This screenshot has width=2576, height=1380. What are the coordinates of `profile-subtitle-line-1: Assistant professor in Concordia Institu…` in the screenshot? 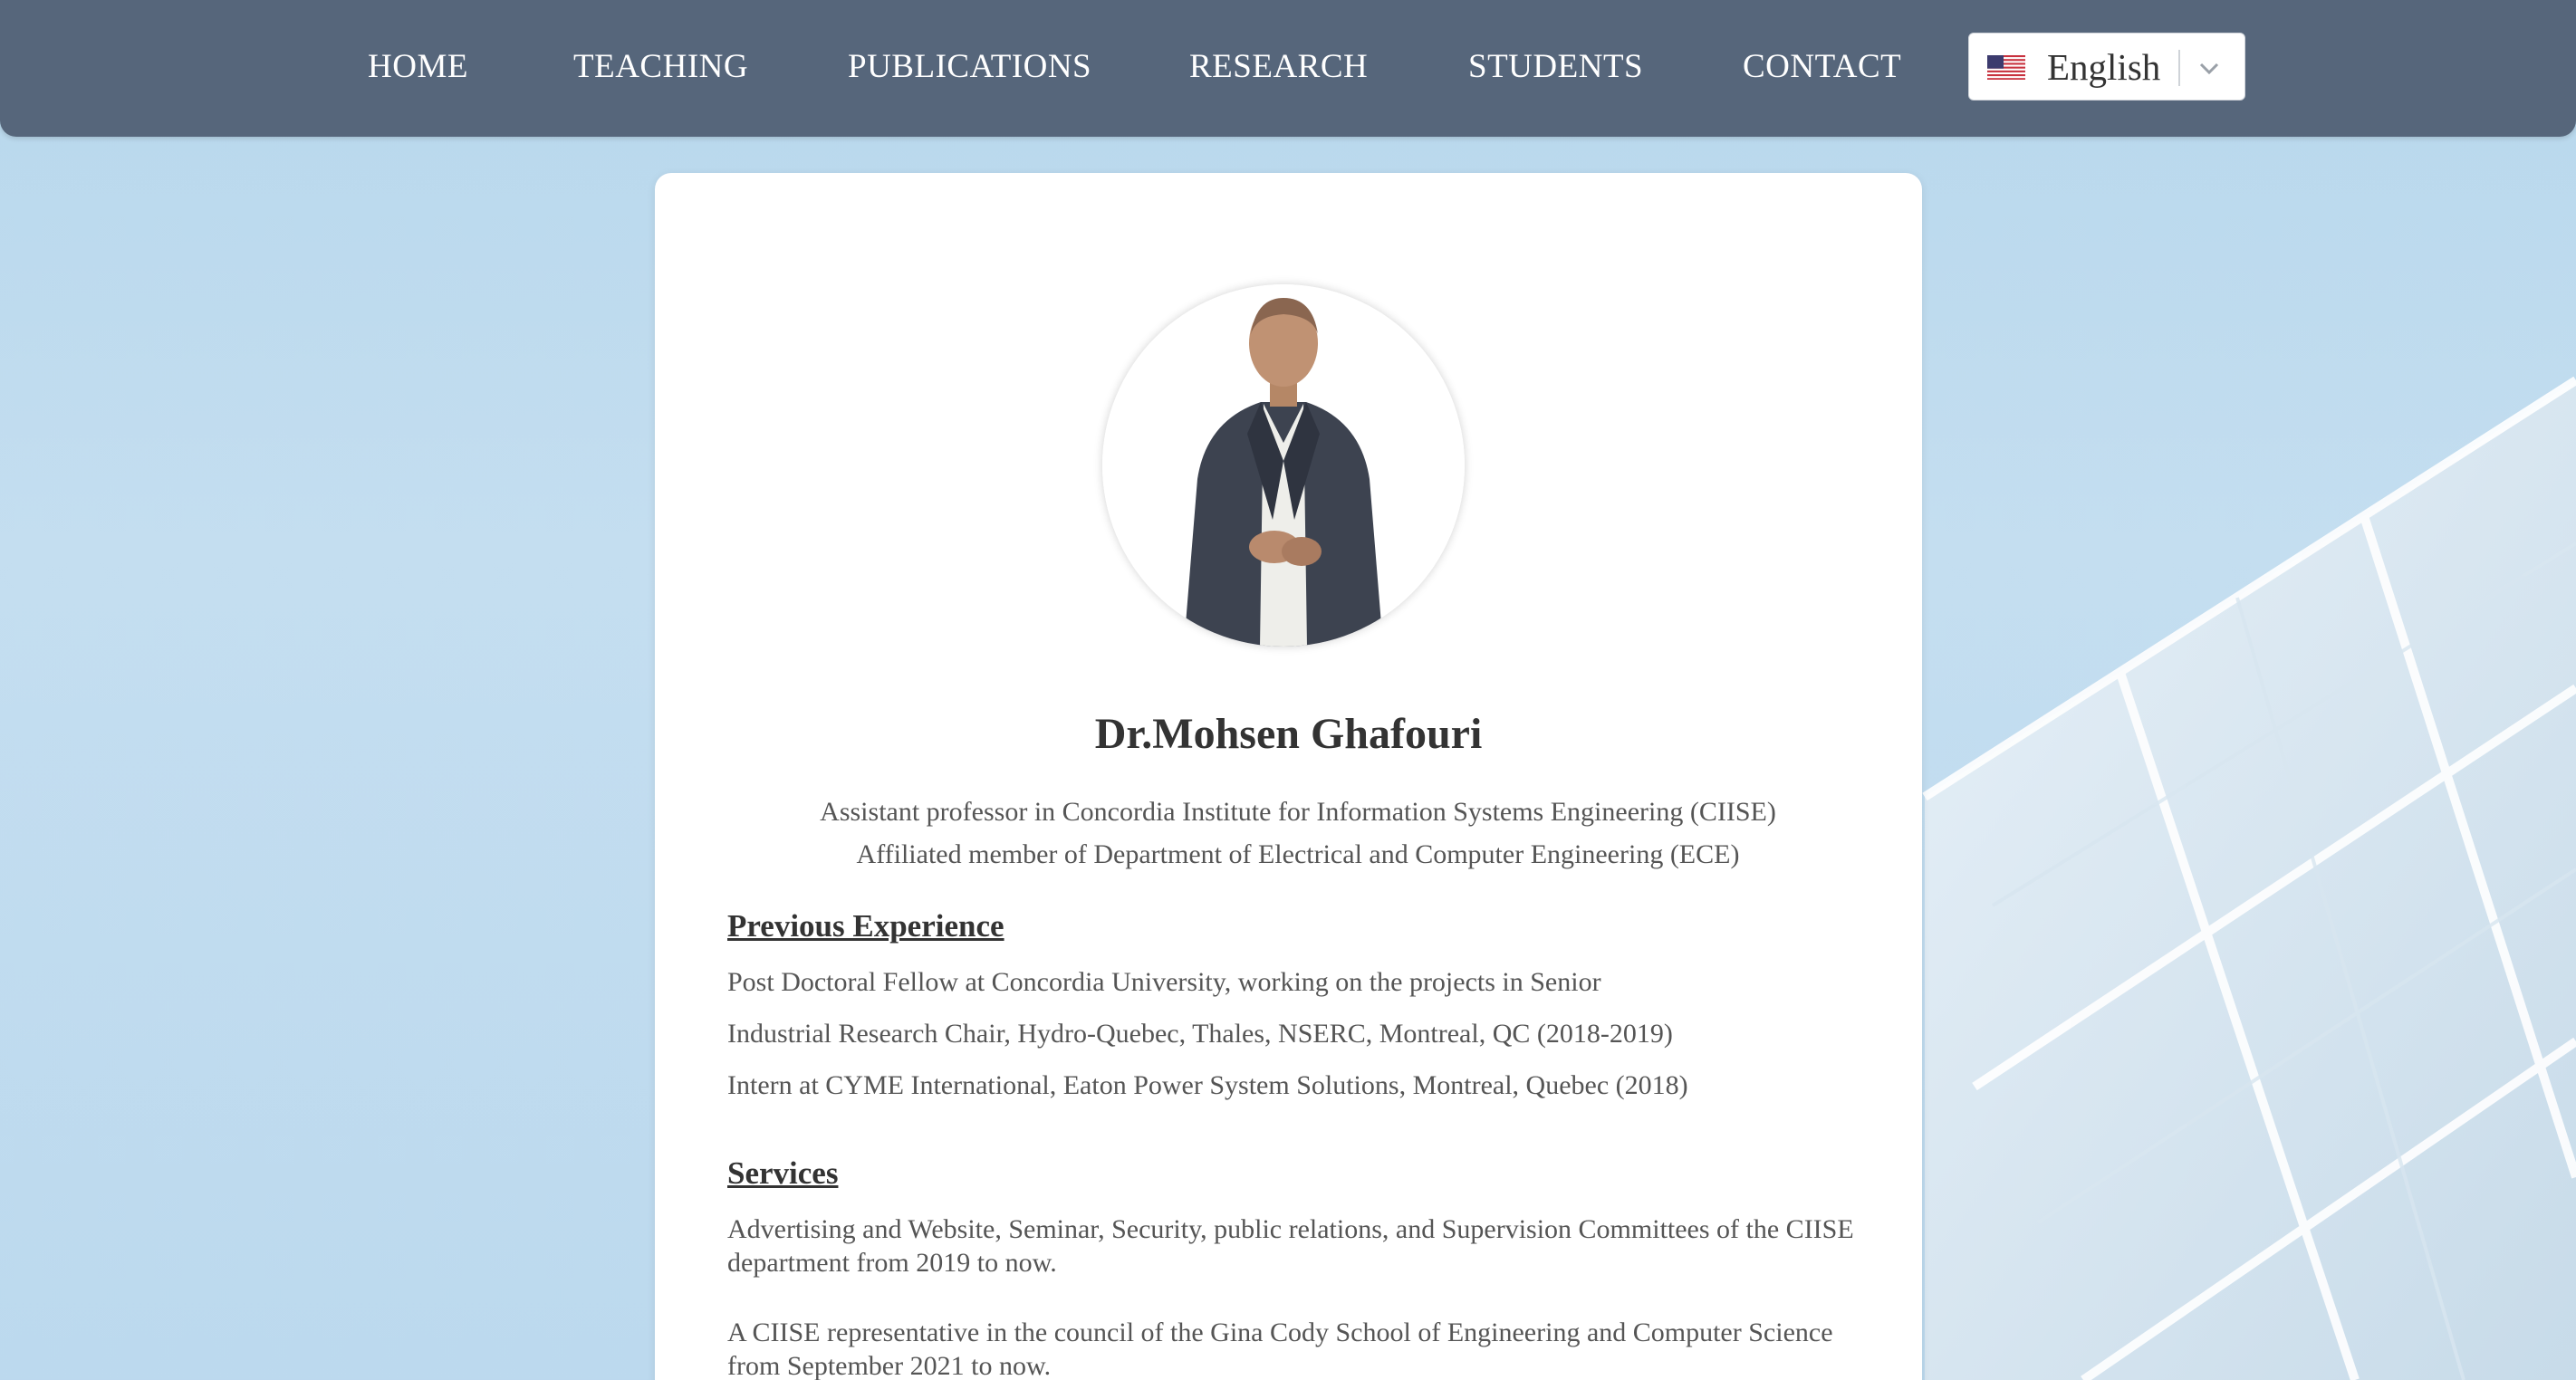 It's located at (1298, 812).